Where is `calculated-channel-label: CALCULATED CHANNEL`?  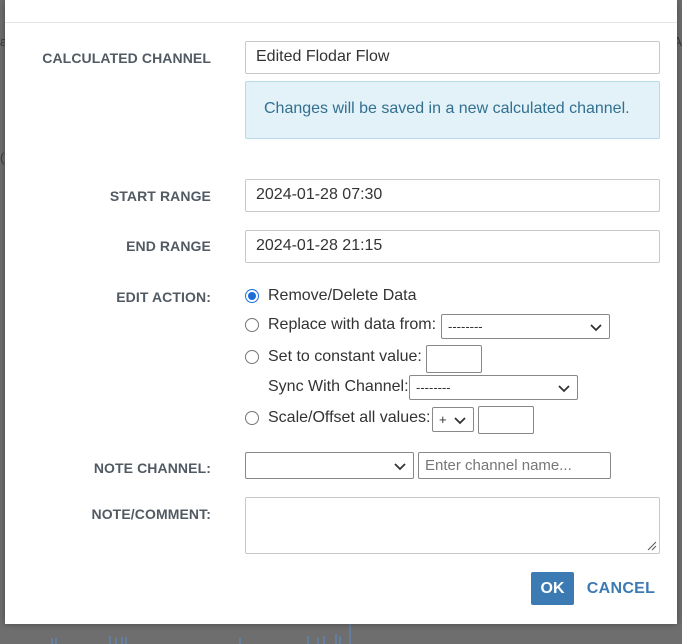
calculated-channel-label: CALCULATED CHANNEL is located at coordinates (126, 58).